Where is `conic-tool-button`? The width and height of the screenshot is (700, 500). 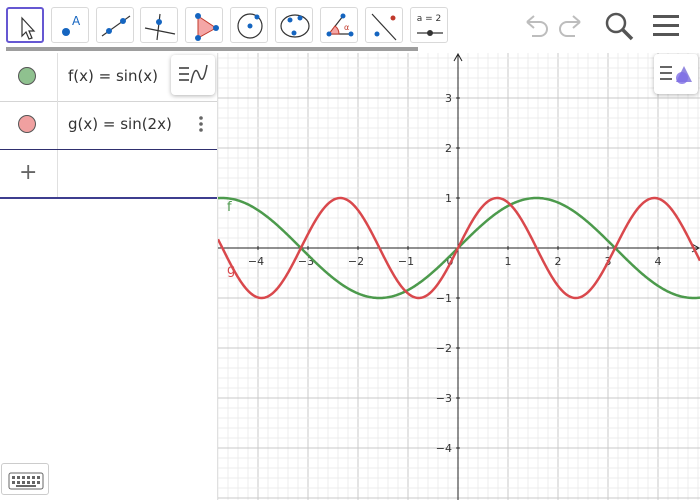
conic-tool-button is located at coordinates (294, 25).